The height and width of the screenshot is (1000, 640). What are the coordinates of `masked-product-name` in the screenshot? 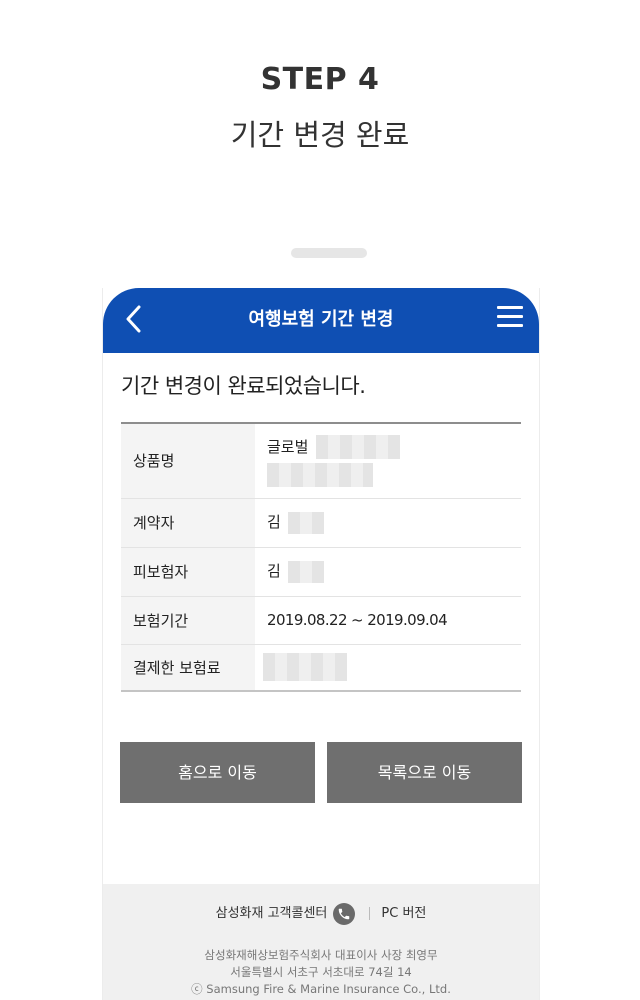 It's located at (358, 446).